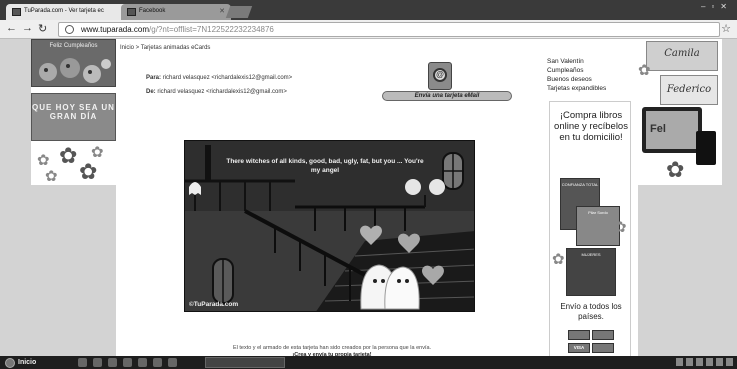 This screenshot has width=737, height=369. Describe the element at coordinates (69, 29) in the screenshot. I see `page-info-icon` at that location.